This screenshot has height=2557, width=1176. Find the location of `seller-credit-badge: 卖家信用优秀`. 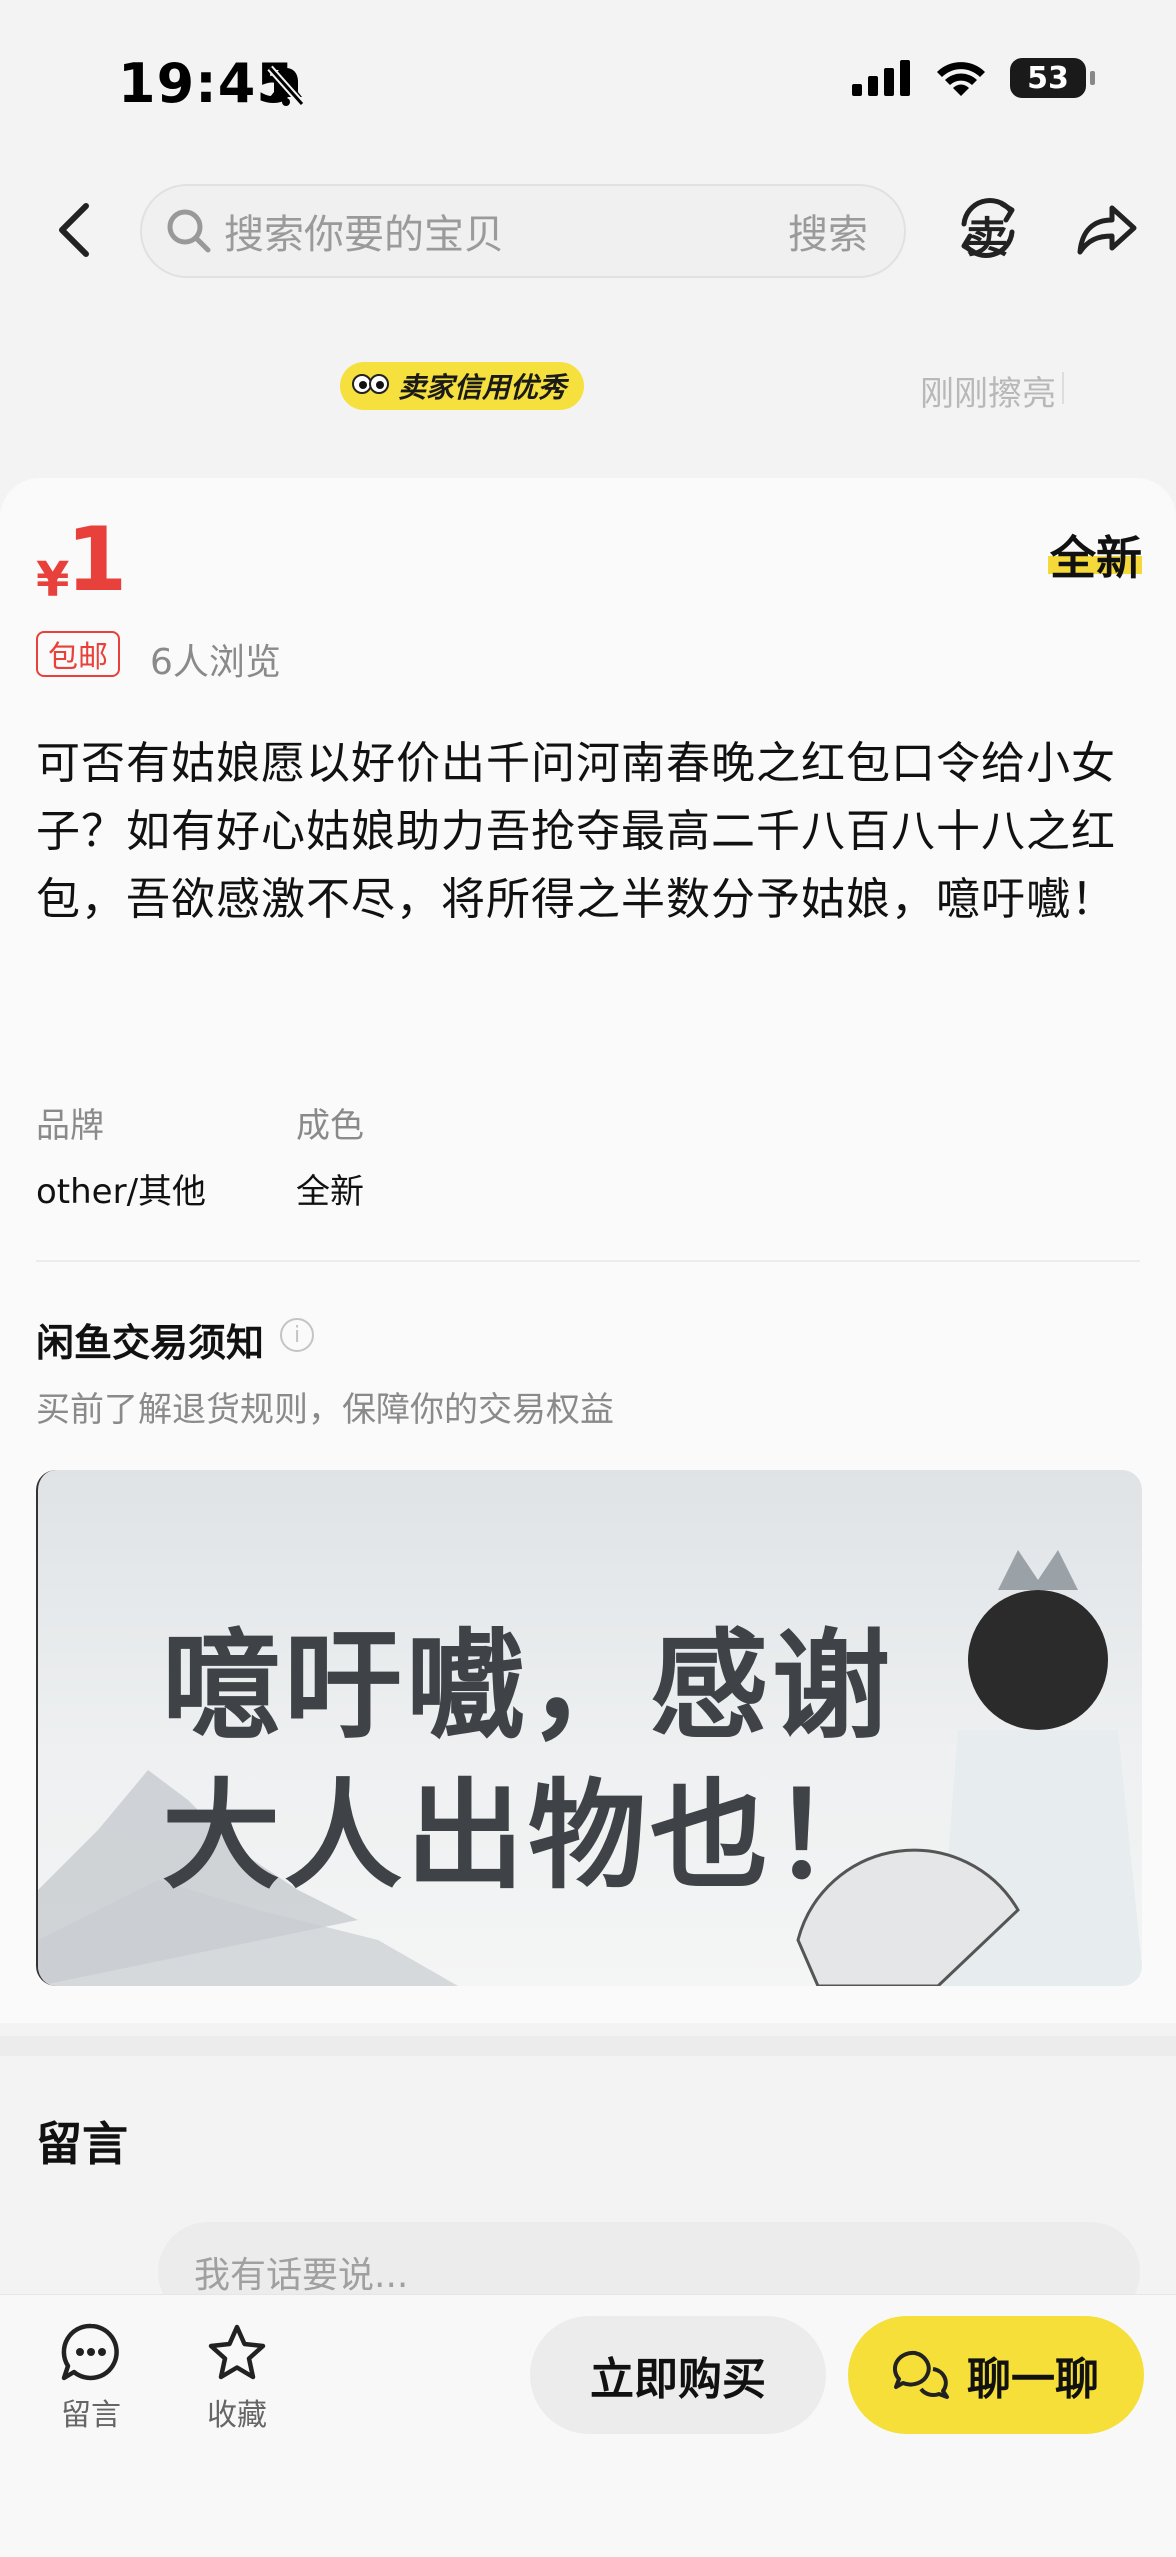

seller-credit-badge: 卖家信用优秀 is located at coordinates (462, 386).